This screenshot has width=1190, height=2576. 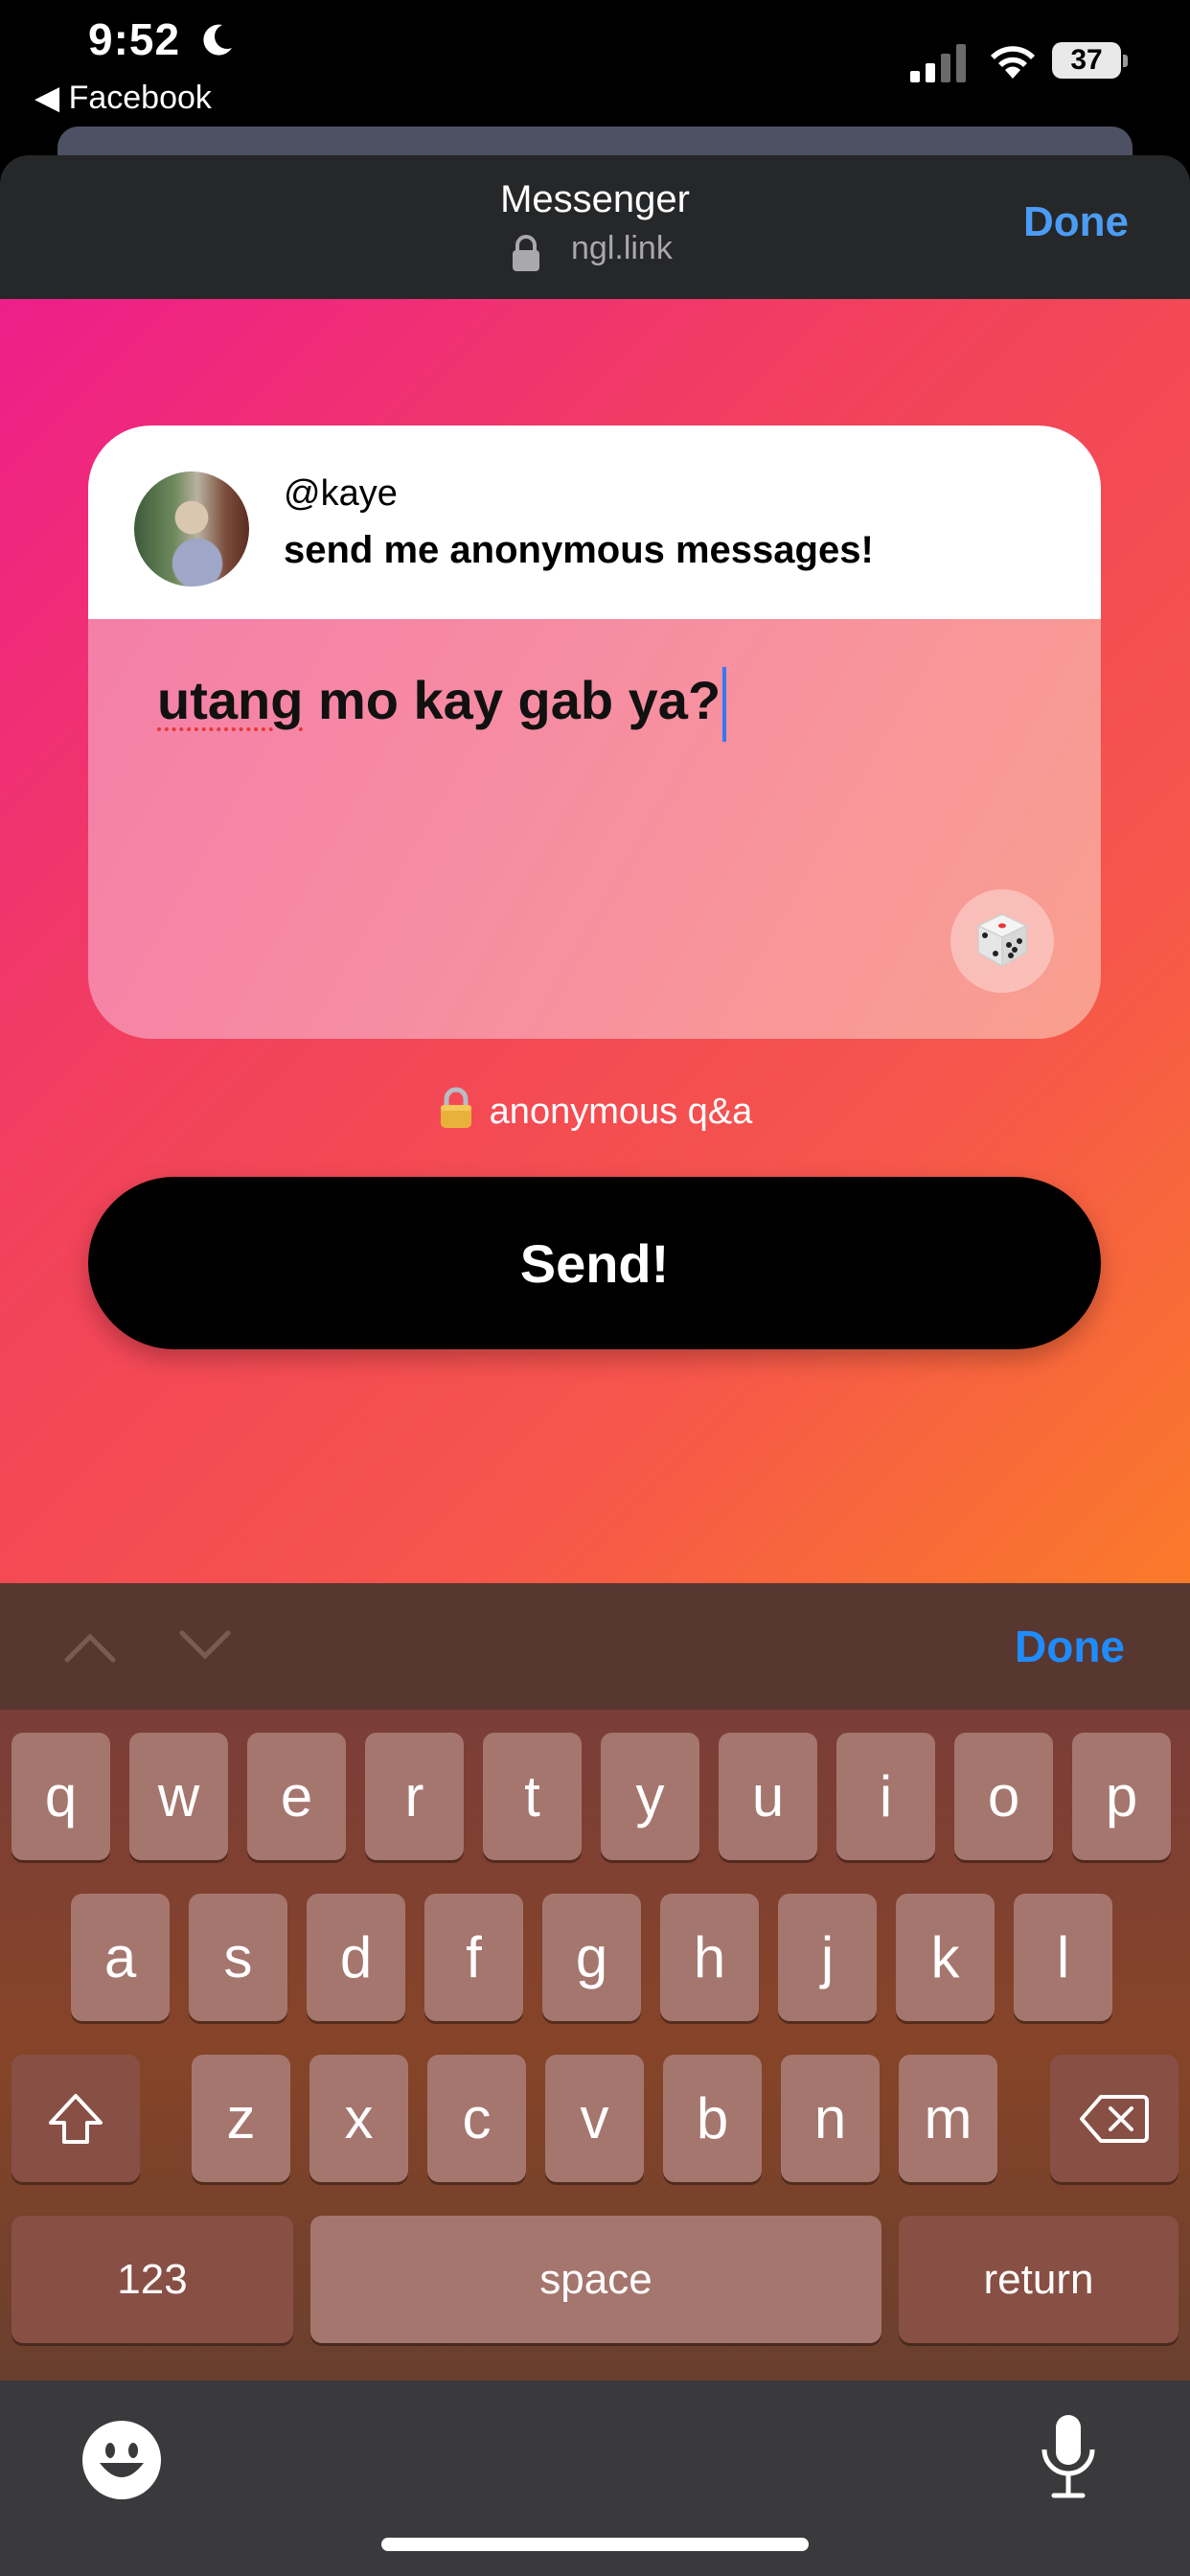 I want to click on message-rest: mo kay gab ya?, so click(x=512, y=699).